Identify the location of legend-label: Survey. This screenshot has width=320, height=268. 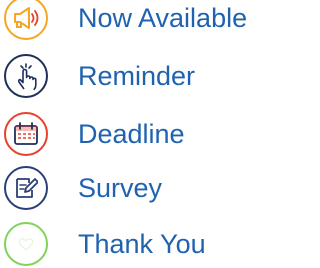
(120, 188).